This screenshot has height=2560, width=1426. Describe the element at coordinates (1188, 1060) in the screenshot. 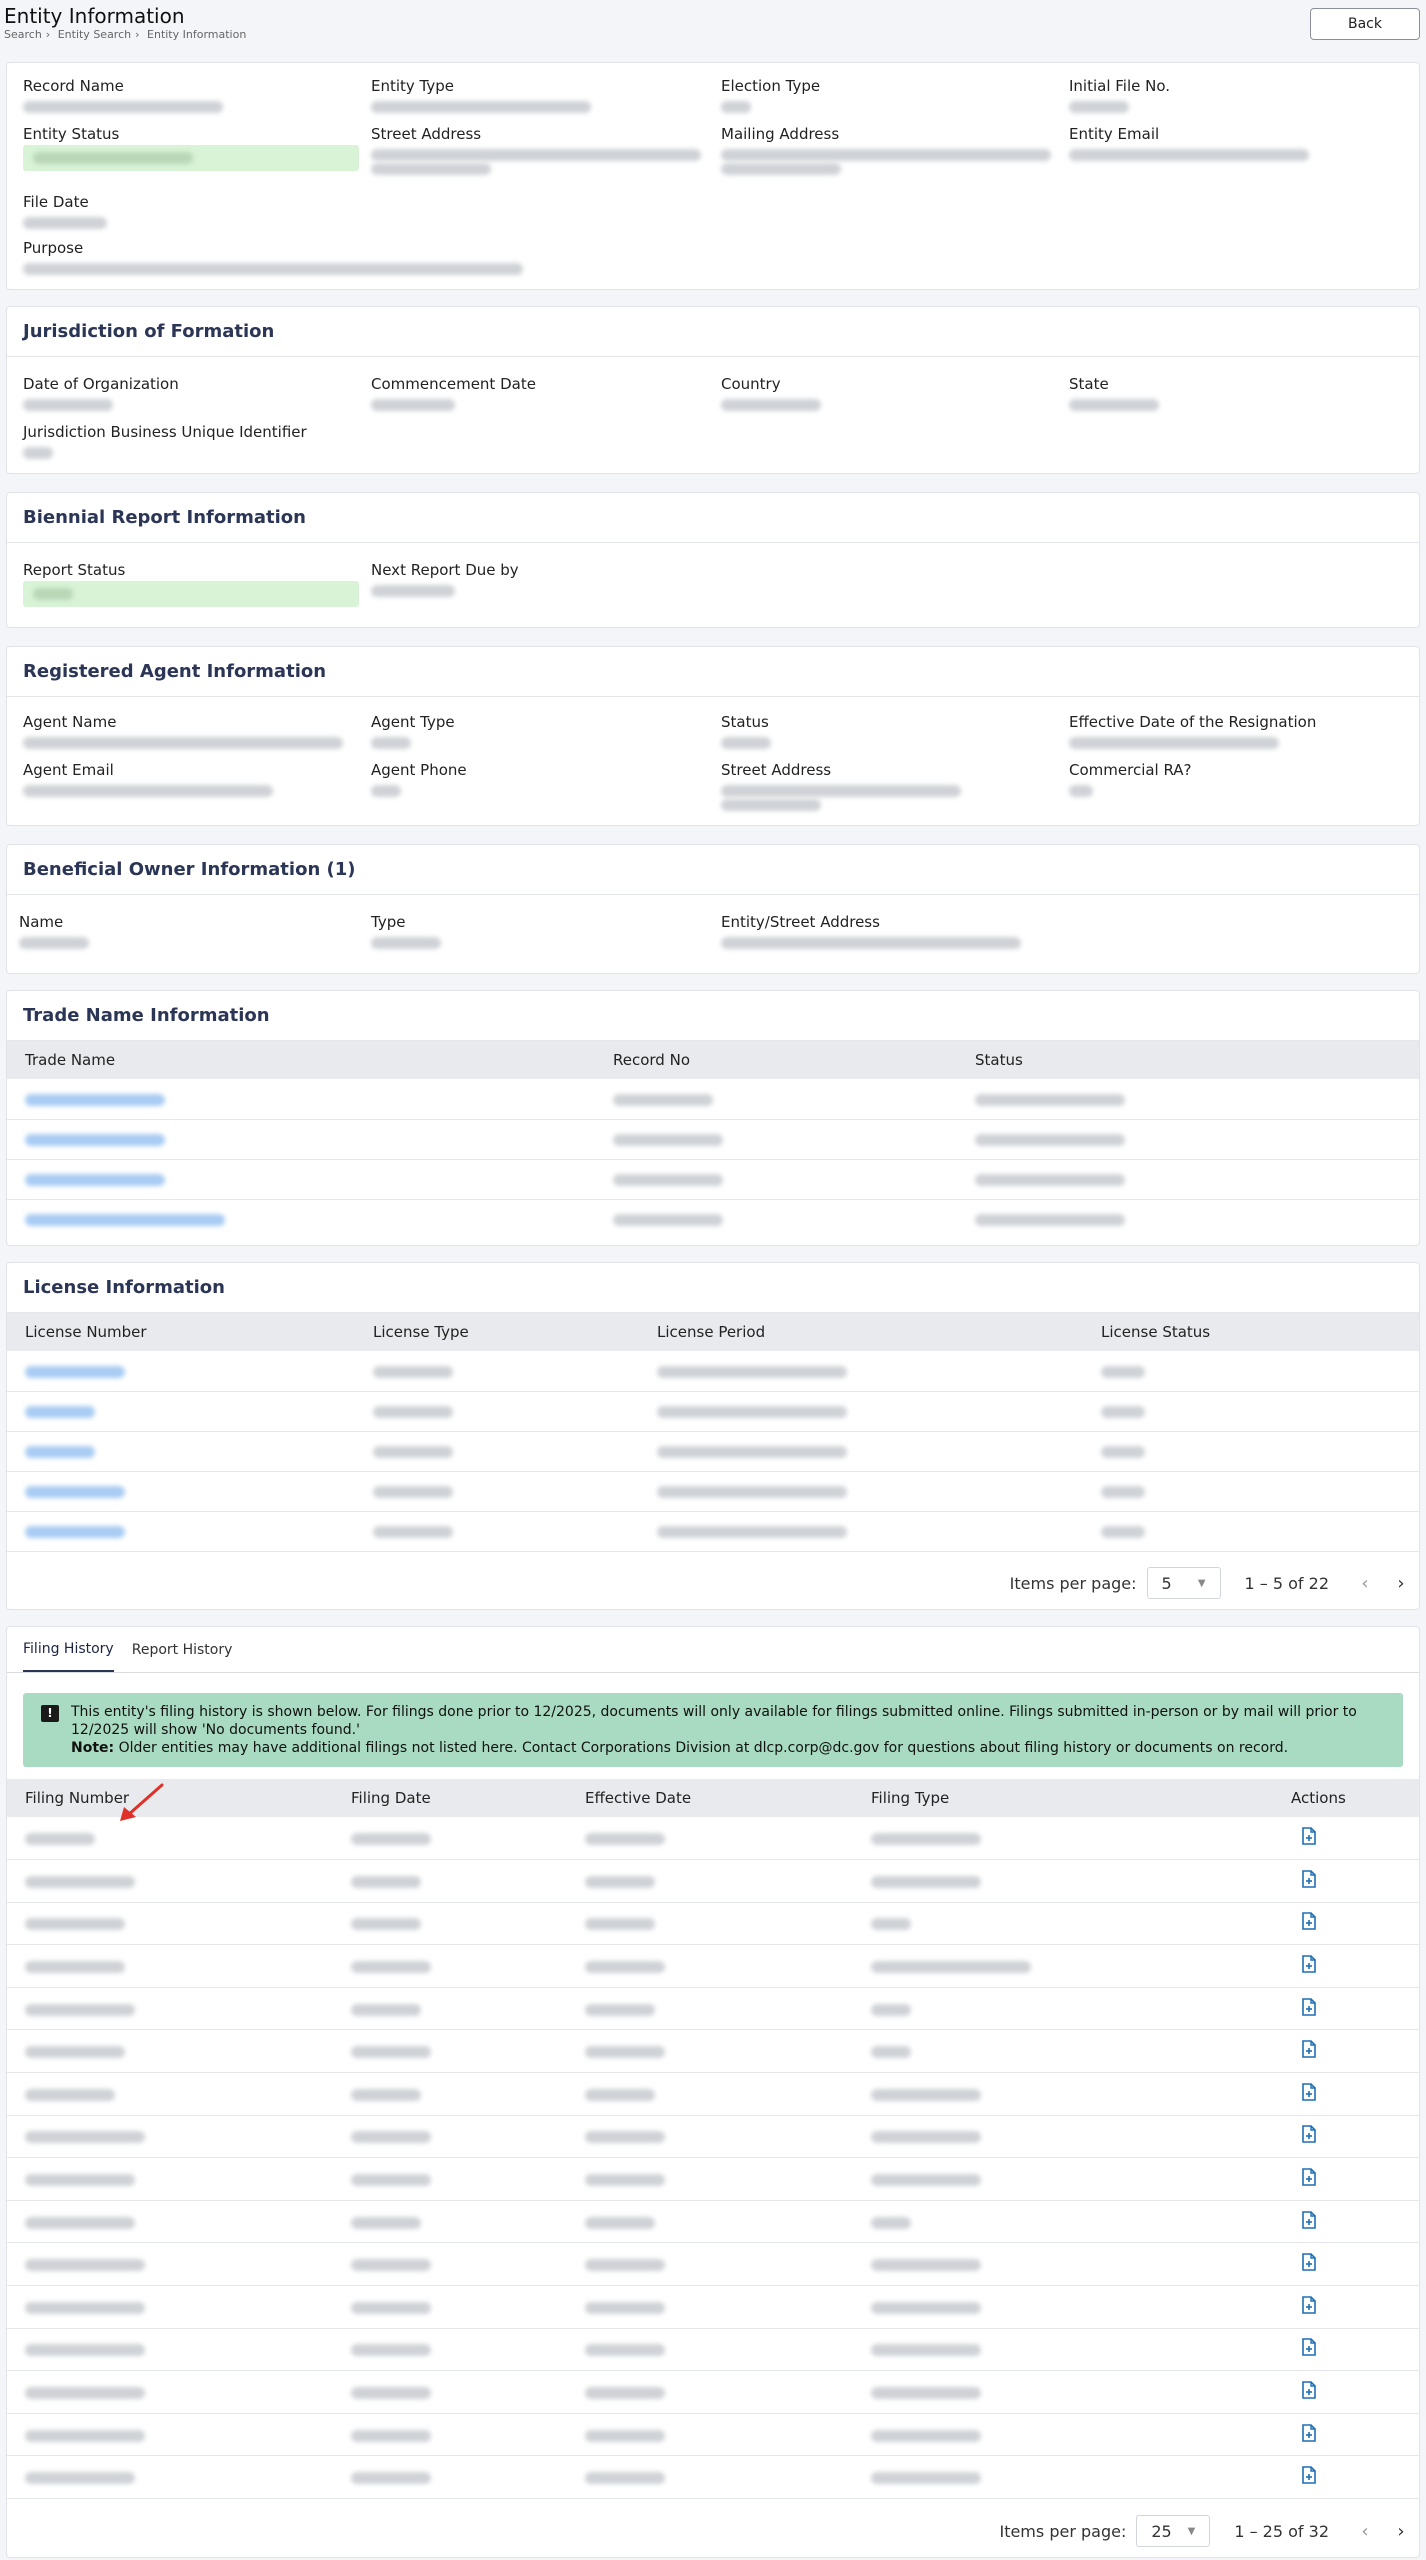

I see `column-header: Status` at that location.